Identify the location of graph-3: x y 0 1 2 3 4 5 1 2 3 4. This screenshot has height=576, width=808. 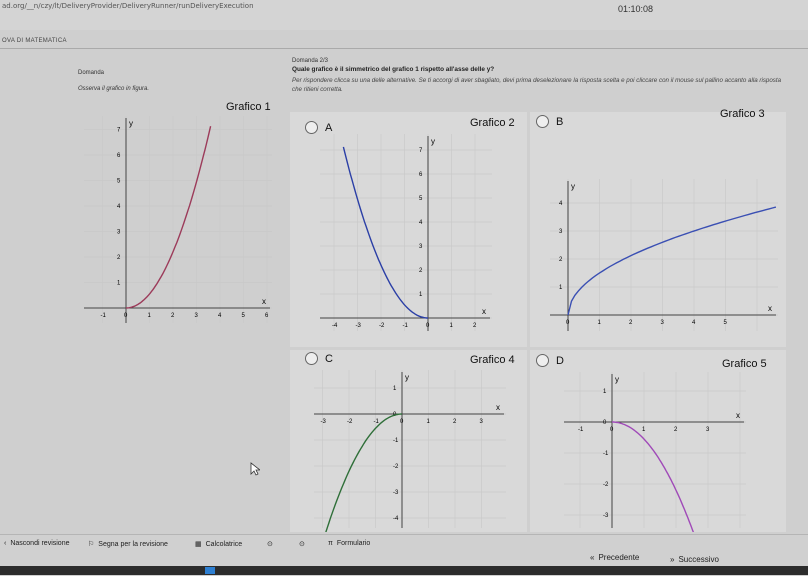
(664, 255).